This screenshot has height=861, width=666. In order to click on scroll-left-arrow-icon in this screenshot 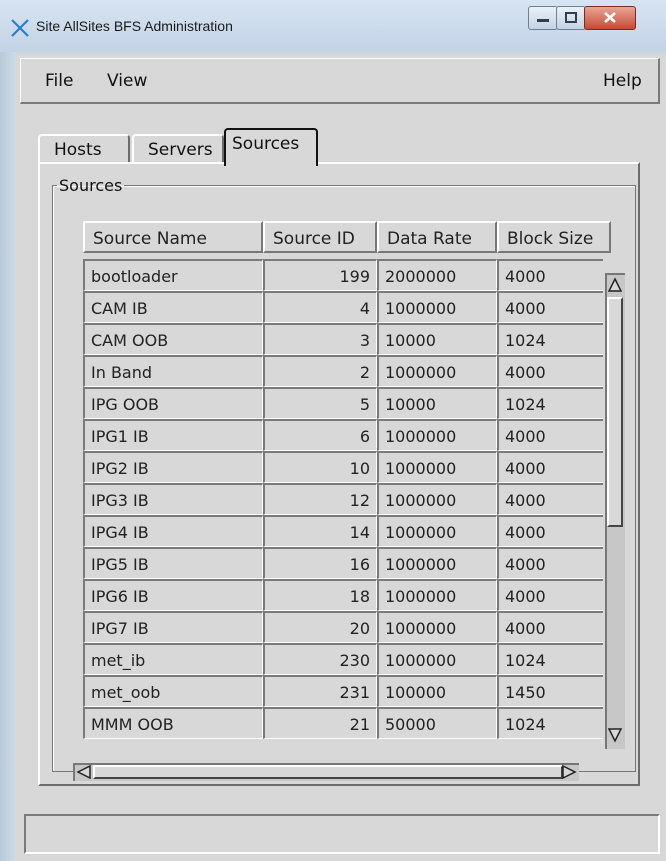, I will do `click(84, 772)`.